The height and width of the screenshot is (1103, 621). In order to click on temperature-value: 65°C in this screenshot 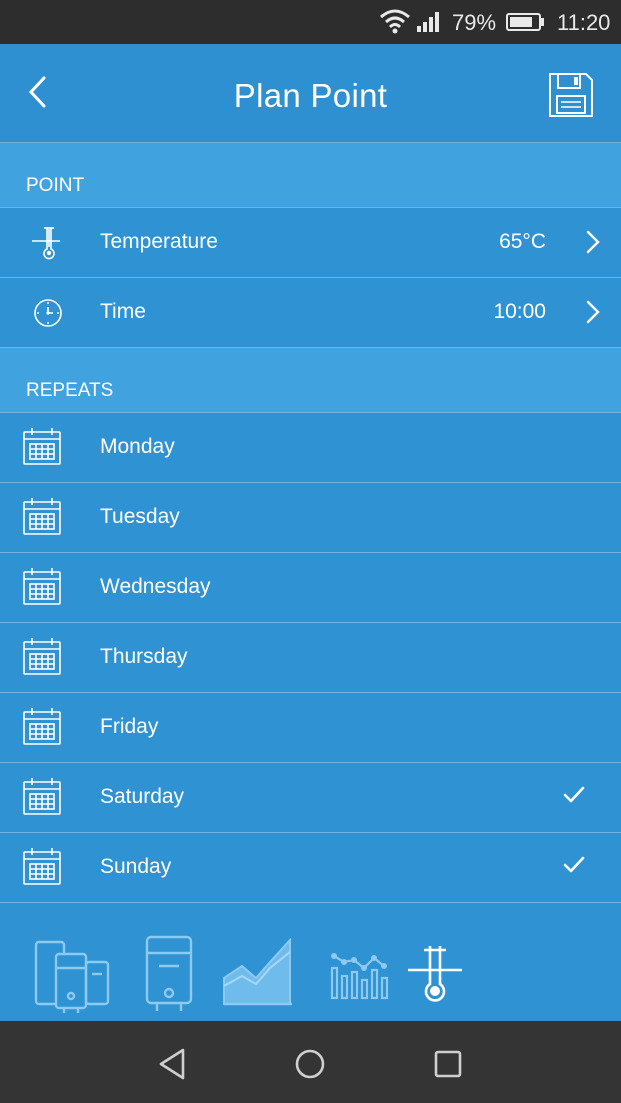, I will do `click(522, 241)`.